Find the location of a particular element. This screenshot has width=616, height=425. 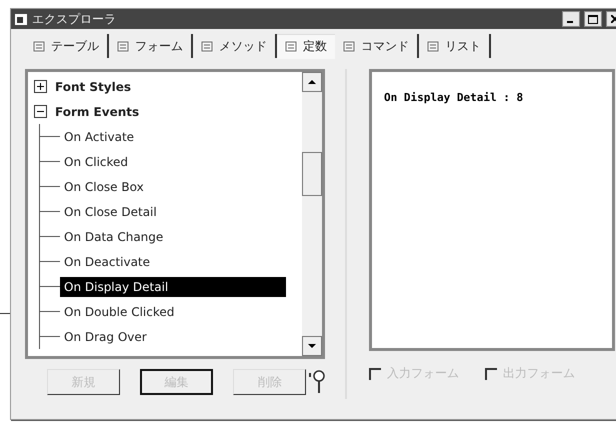

maximize-icon is located at coordinates (593, 19).